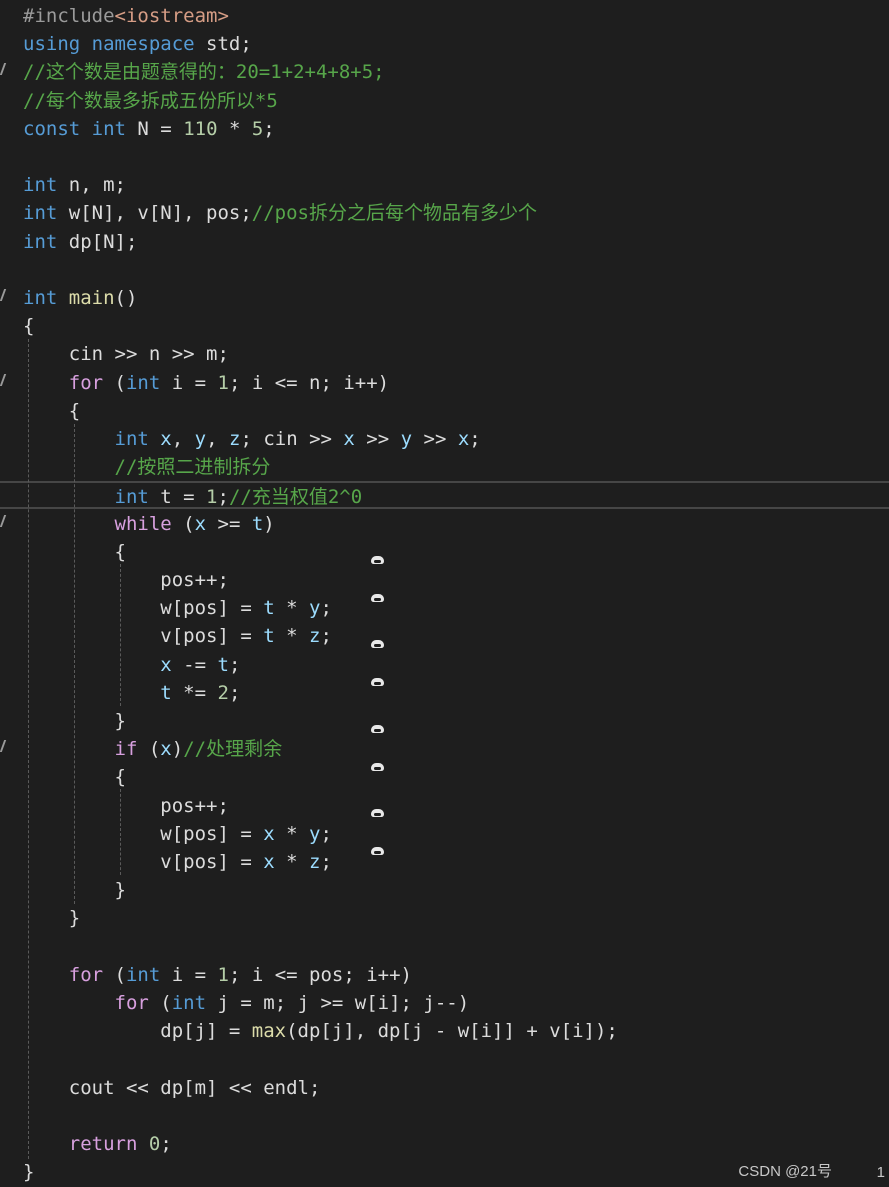 The height and width of the screenshot is (1187, 889). What do you see at coordinates (143, 44) in the screenshot?
I see `code-token: namespace` at bounding box center [143, 44].